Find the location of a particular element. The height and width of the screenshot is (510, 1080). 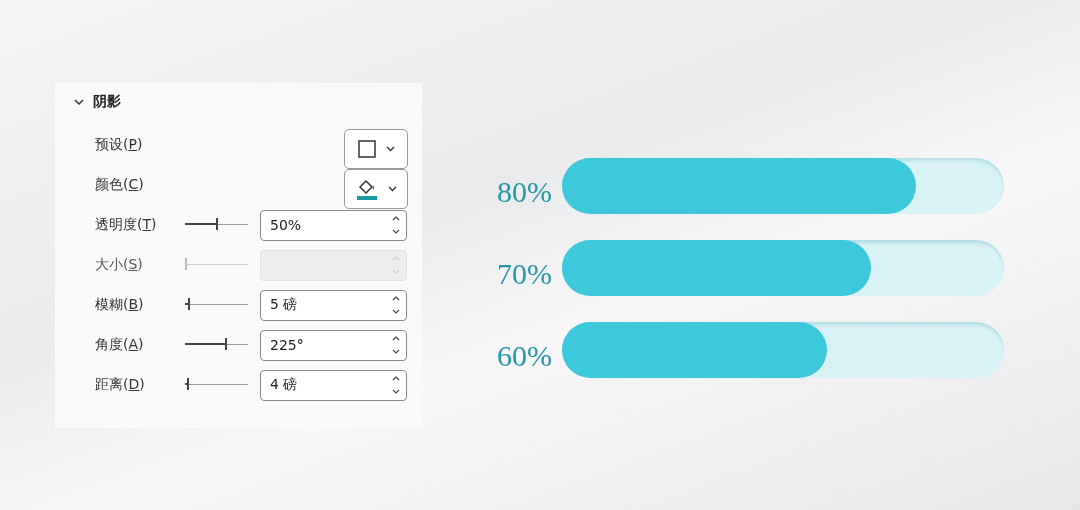

spin-field: 50% is located at coordinates (333, 225).